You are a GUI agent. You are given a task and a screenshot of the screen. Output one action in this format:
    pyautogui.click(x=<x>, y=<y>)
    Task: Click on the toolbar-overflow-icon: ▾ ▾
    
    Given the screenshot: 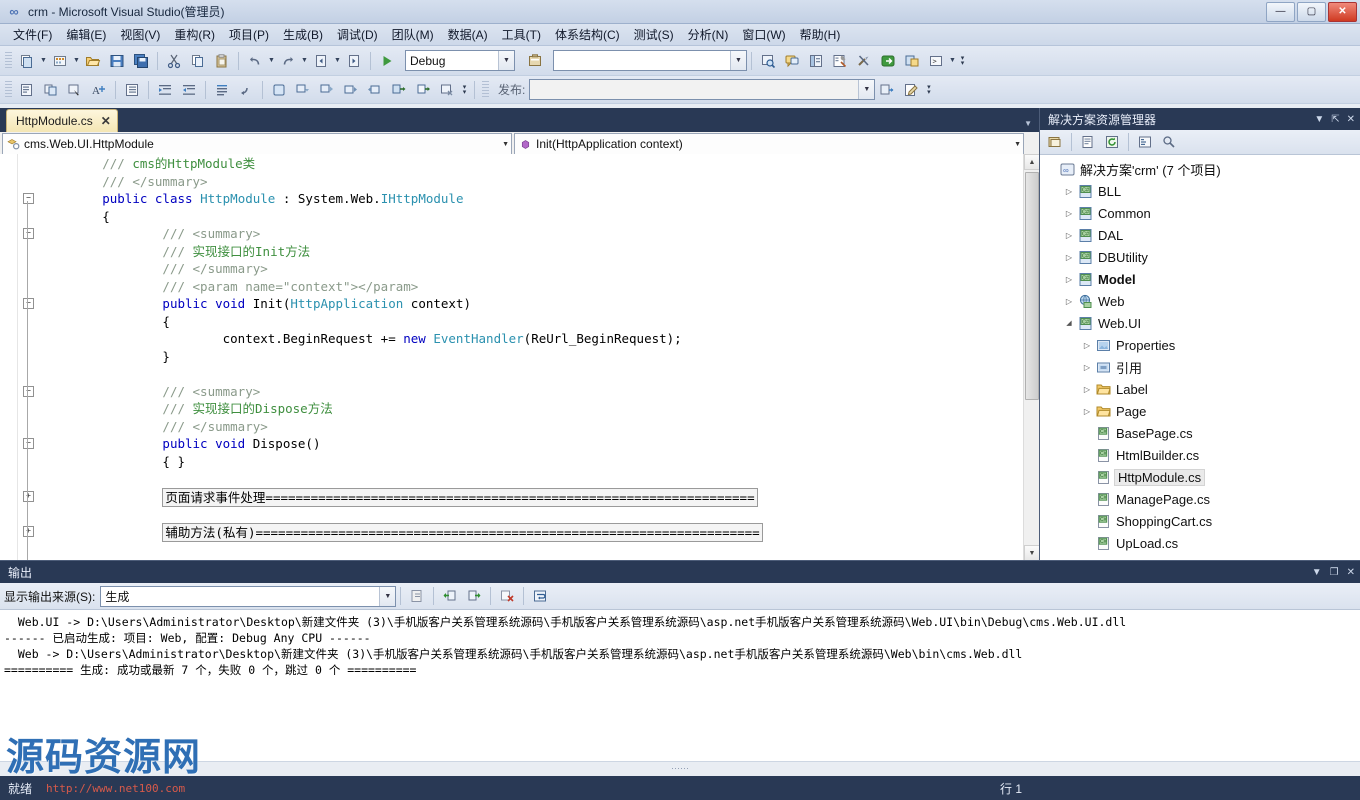 What is the action you would take?
    pyautogui.click(x=464, y=90)
    